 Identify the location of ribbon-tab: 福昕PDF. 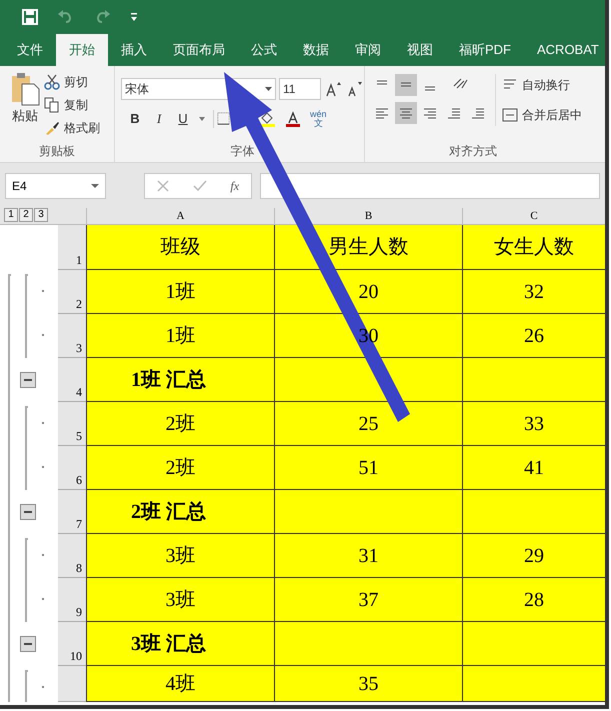
(485, 50).